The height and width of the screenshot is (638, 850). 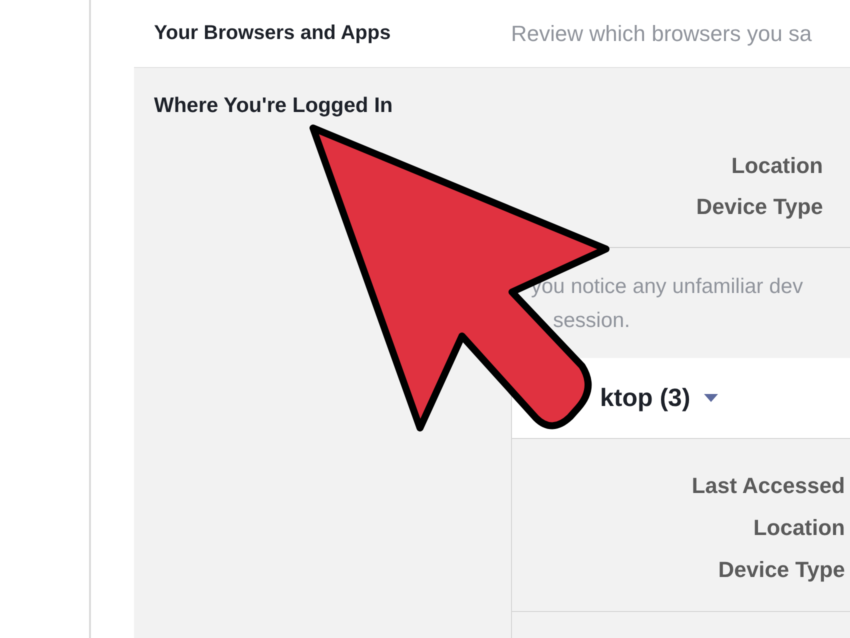 I want to click on section-title: Where You're Logged In, so click(x=273, y=106).